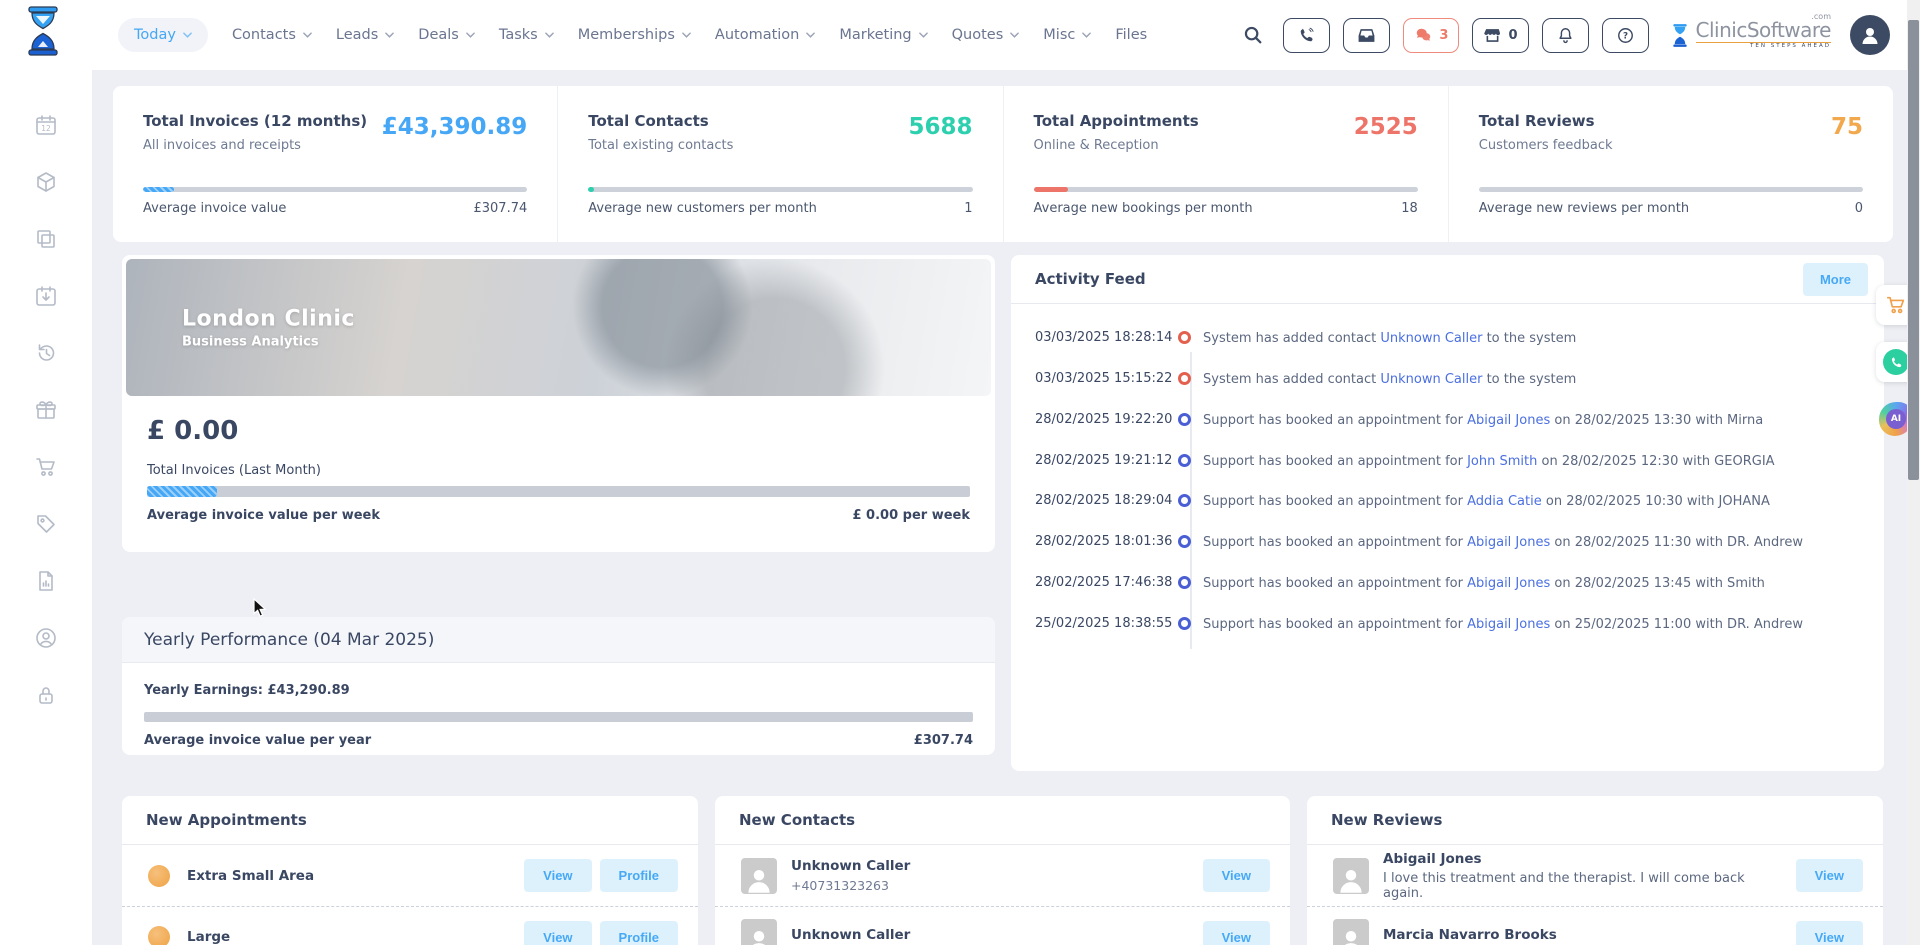 The width and height of the screenshot is (1920, 945). What do you see at coordinates (1913, 250) in the screenshot?
I see `scrollbar-thumb` at bounding box center [1913, 250].